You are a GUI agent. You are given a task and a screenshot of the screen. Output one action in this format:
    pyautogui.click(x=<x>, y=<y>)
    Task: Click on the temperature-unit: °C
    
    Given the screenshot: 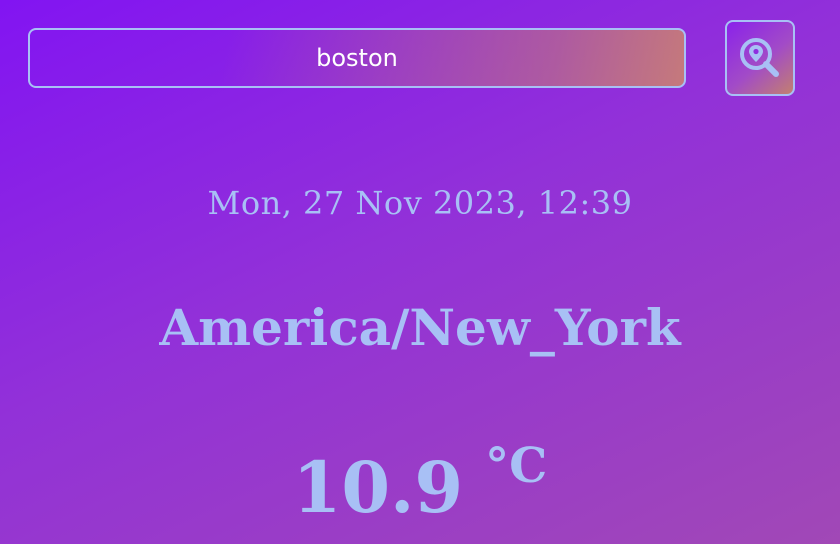 What is the action you would take?
    pyautogui.click(x=516, y=466)
    